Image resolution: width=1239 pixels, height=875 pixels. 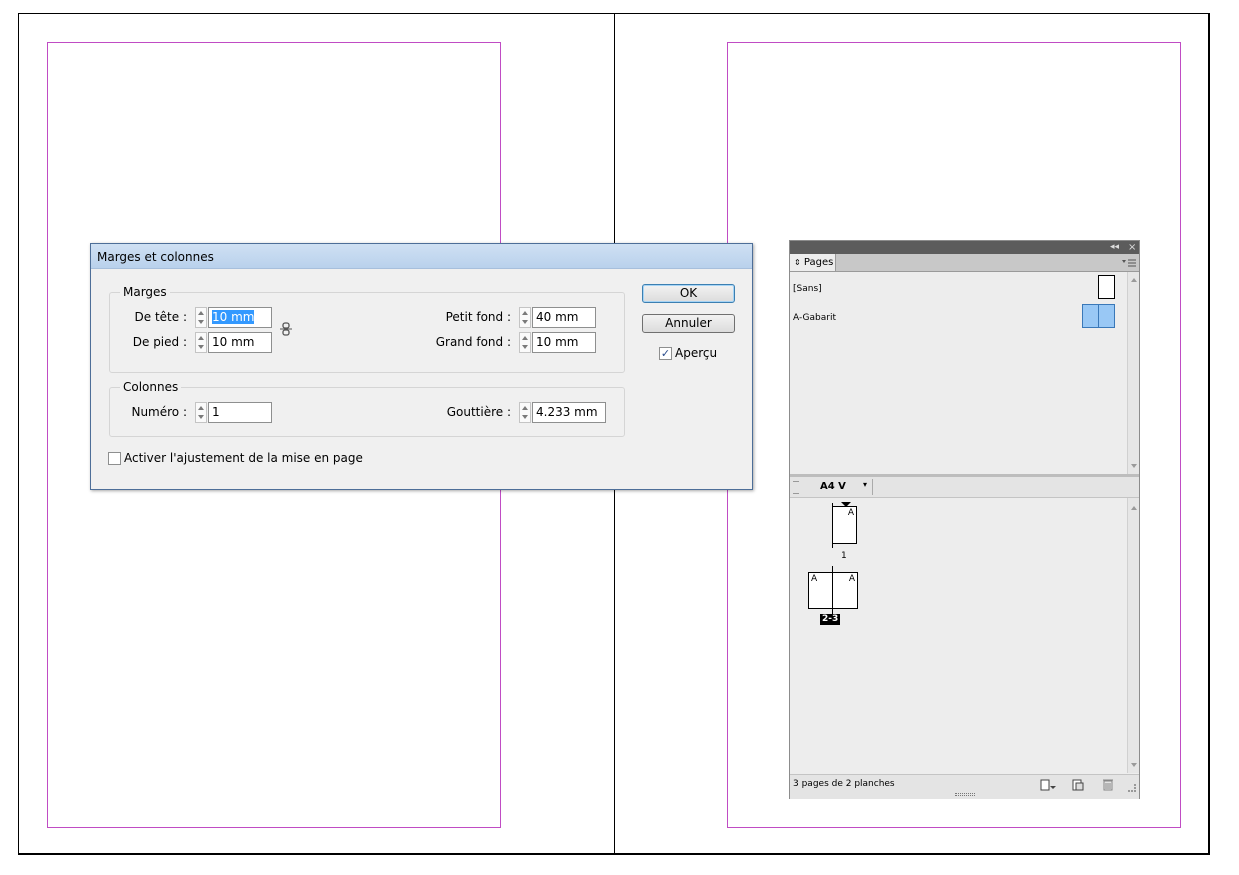 What do you see at coordinates (1108, 784) in the screenshot?
I see `delete-page-icon` at bounding box center [1108, 784].